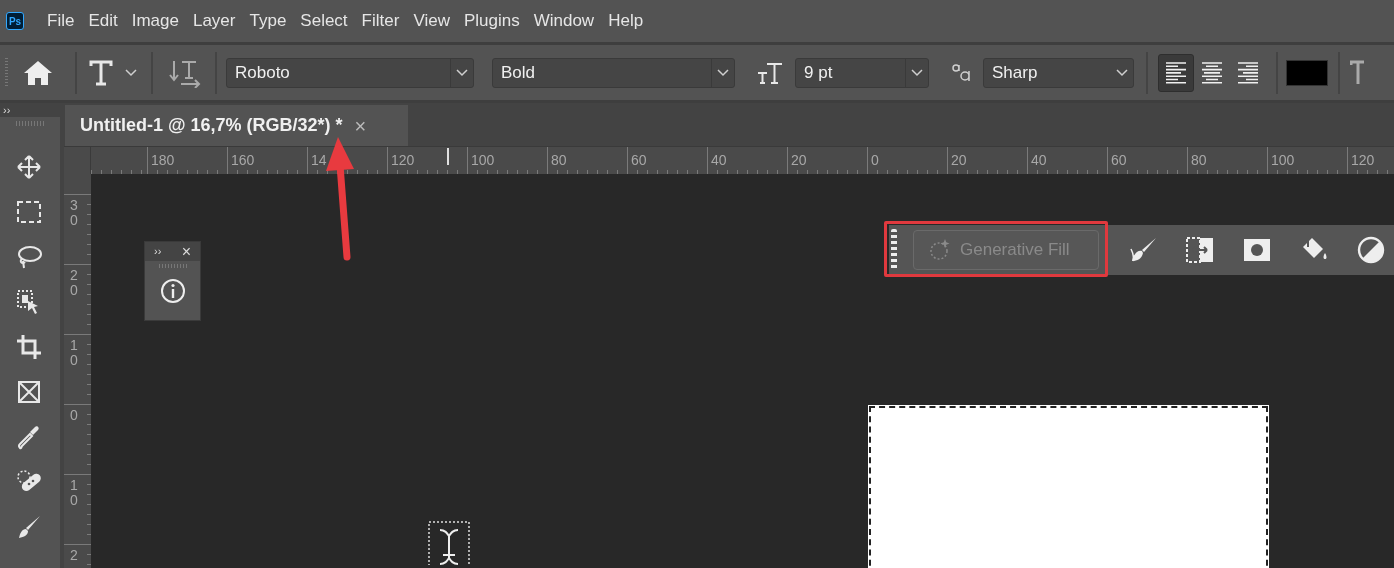 The height and width of the screenshot is (568, 1394). Describe the element at coordinates (491, 21) in the screenshot. I see `menu-item: Plugins` at that location.